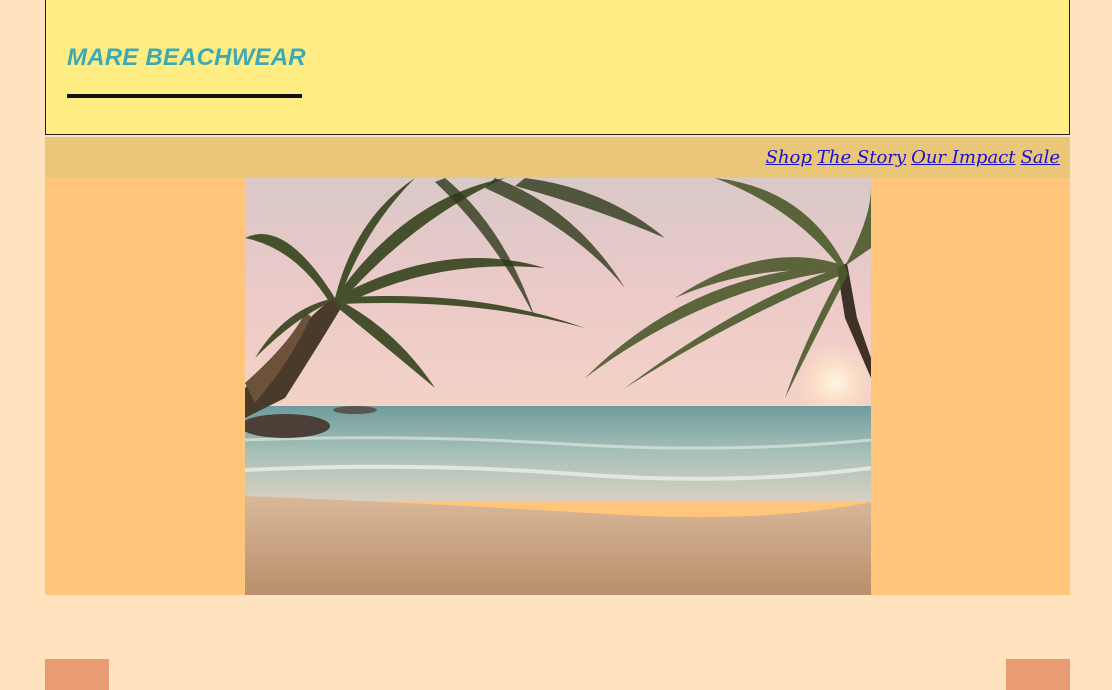 This screenshot has height=690, width=1112. What do you see at coordinates (963, 157) in the screenshot?
I see `nav-link-our-impact: Our Impact` at bounding box center [963, 157].